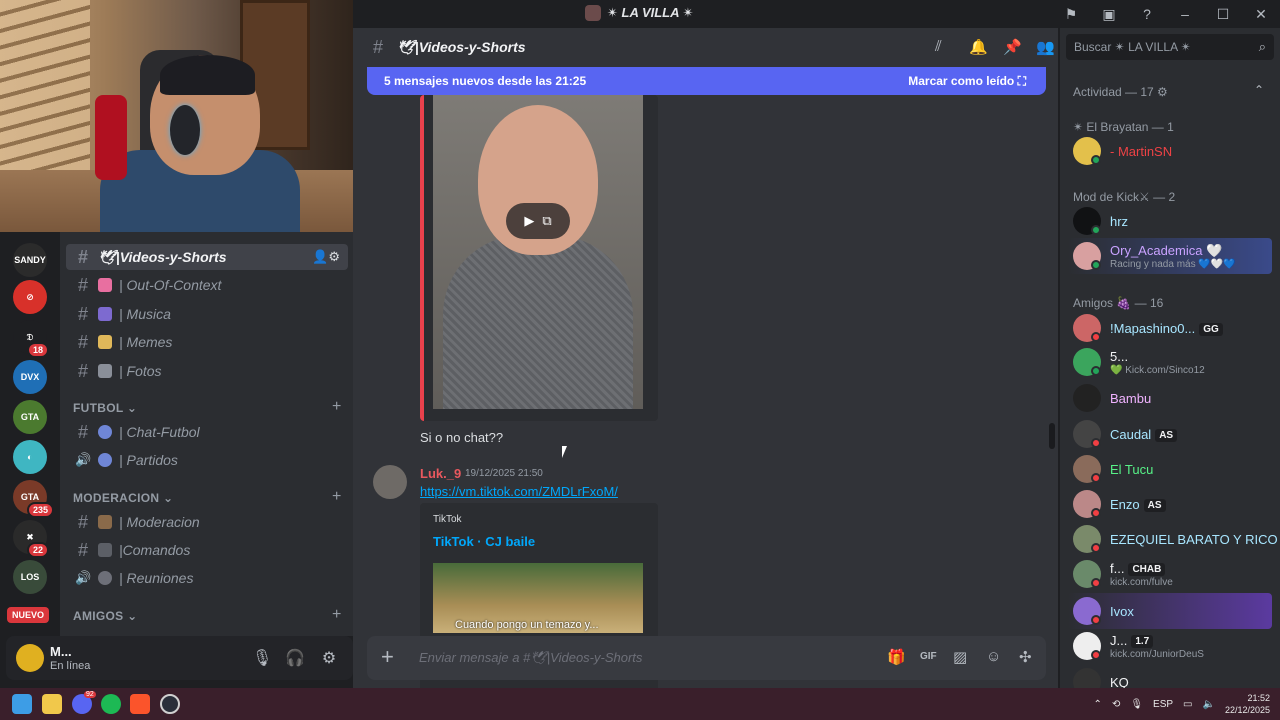  What do you see at coordinates (207, 285) in the screenshot?
I see `channel-out-of-context: # | Out-Of-Context` at bounding box center [207, 285].